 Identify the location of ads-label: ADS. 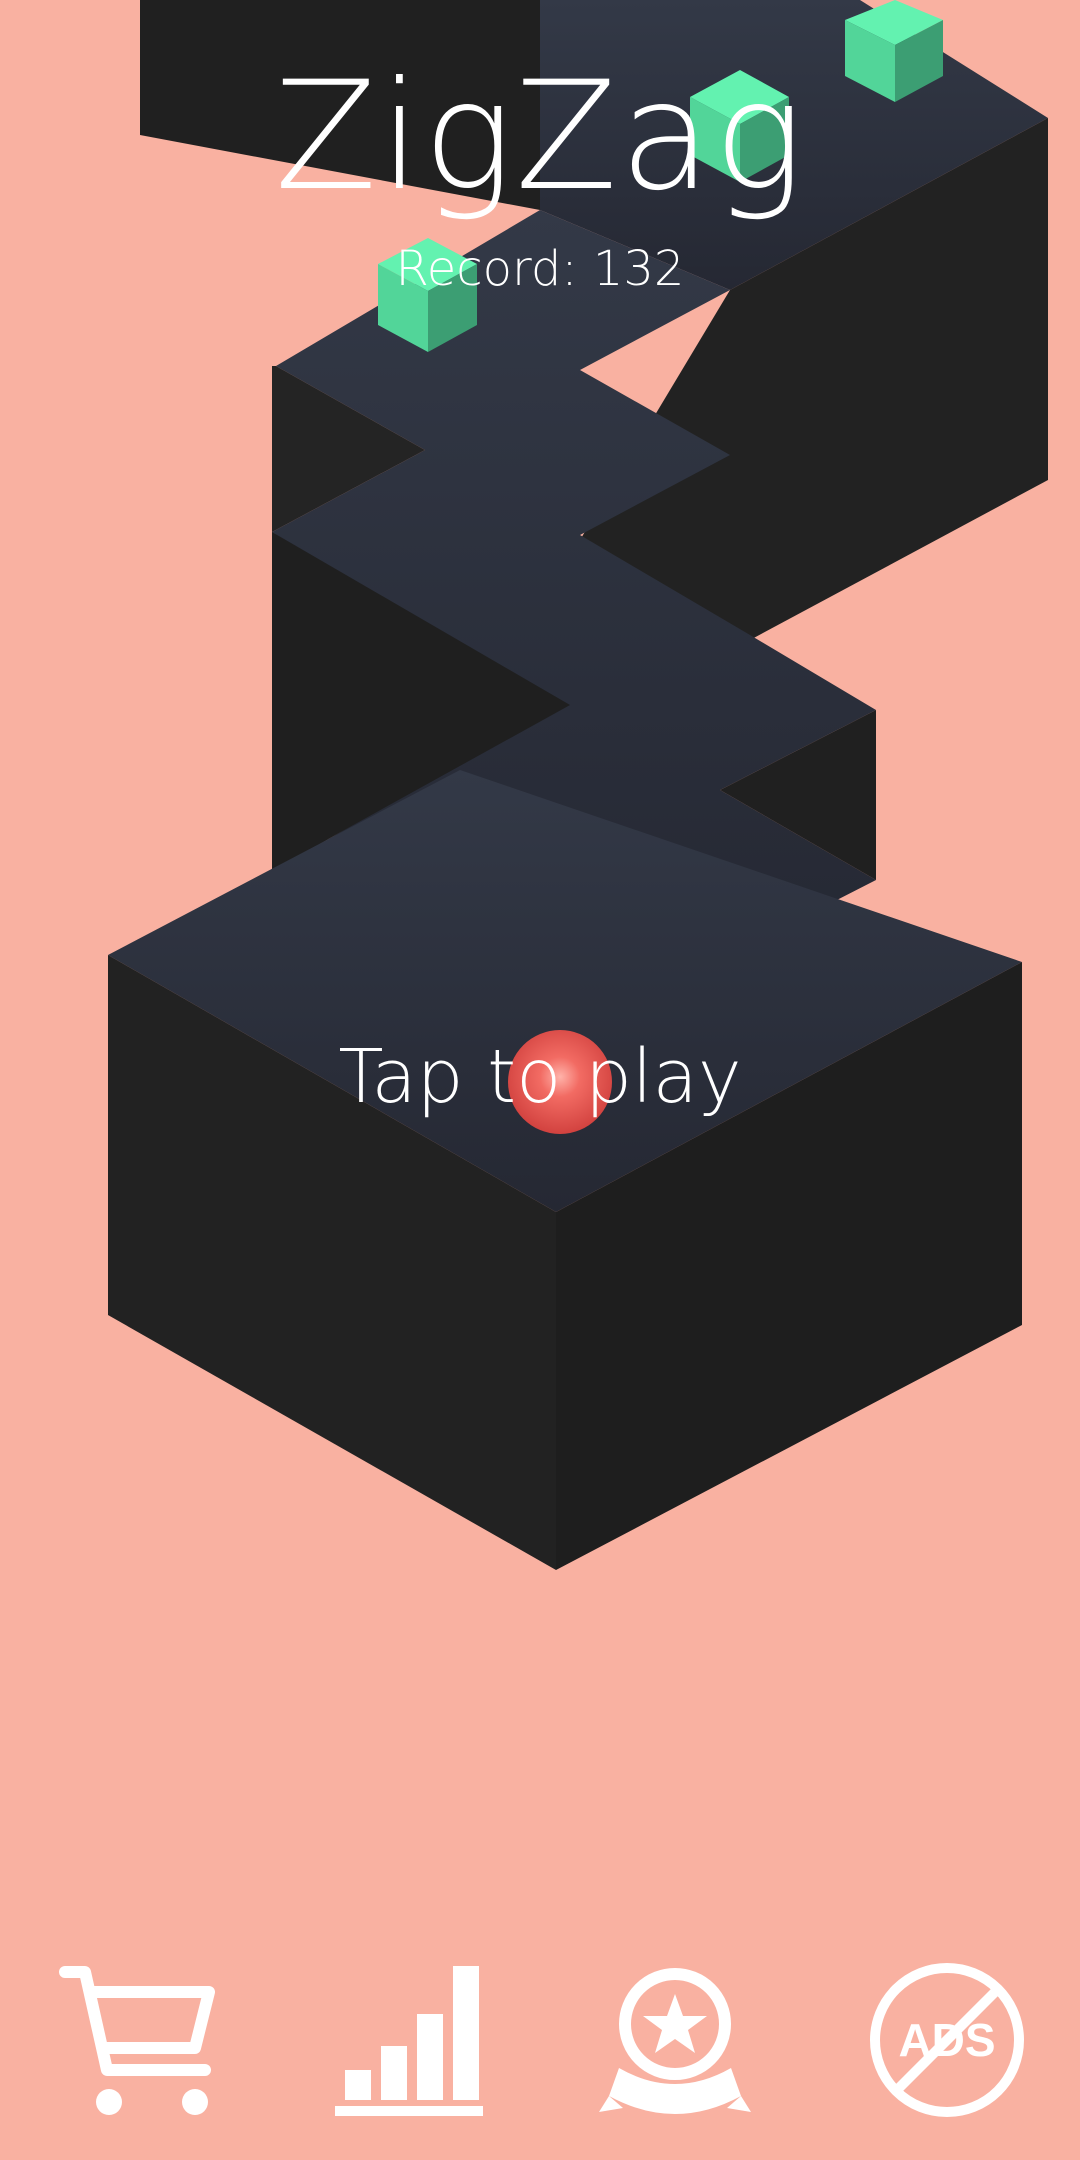
(946, 2040).